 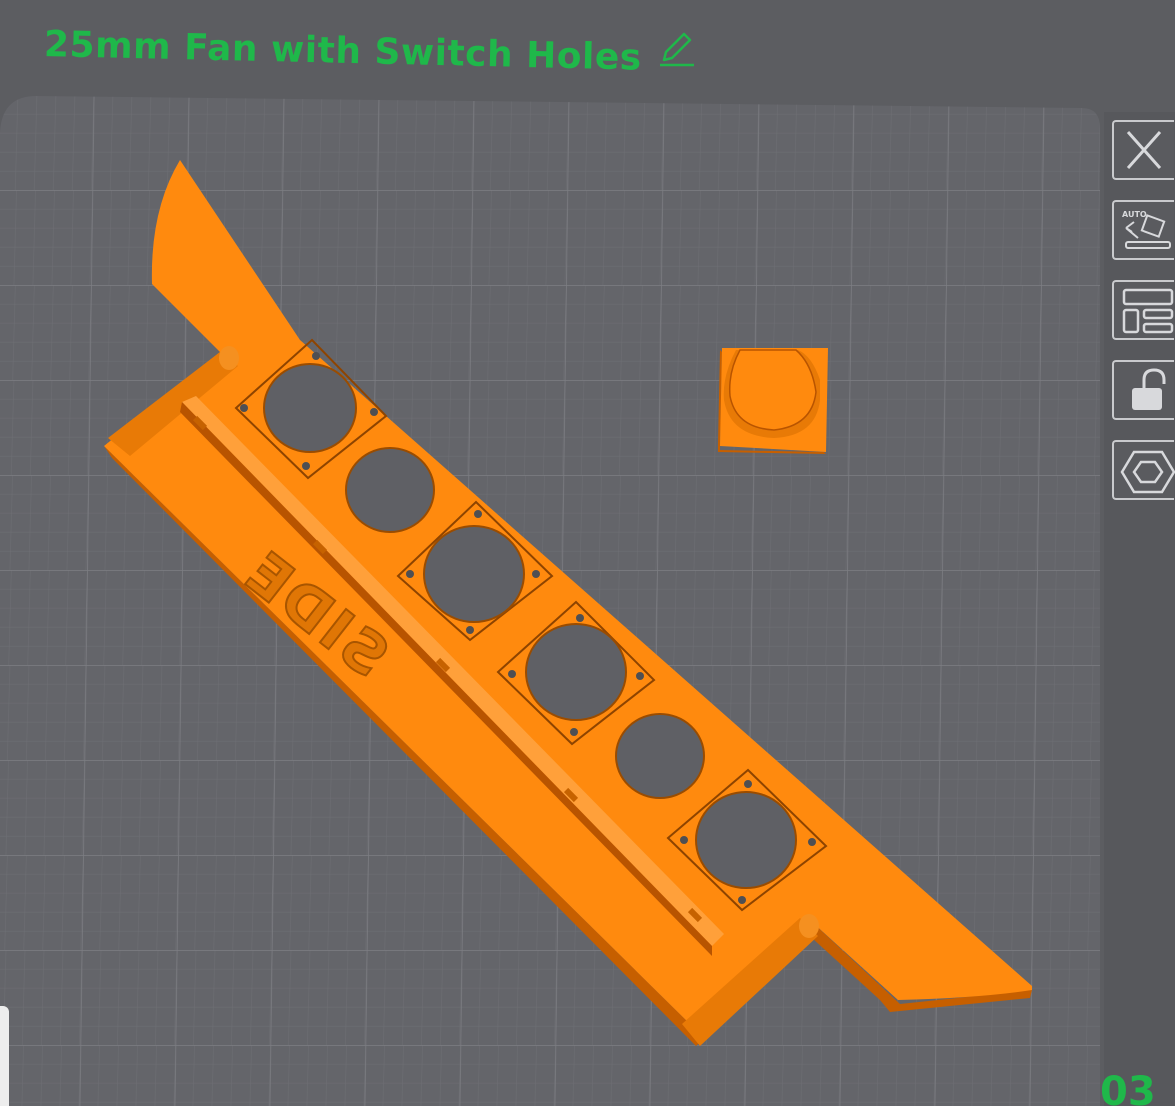 I want to click on cap-boss-top, so click(x=772, y=390).